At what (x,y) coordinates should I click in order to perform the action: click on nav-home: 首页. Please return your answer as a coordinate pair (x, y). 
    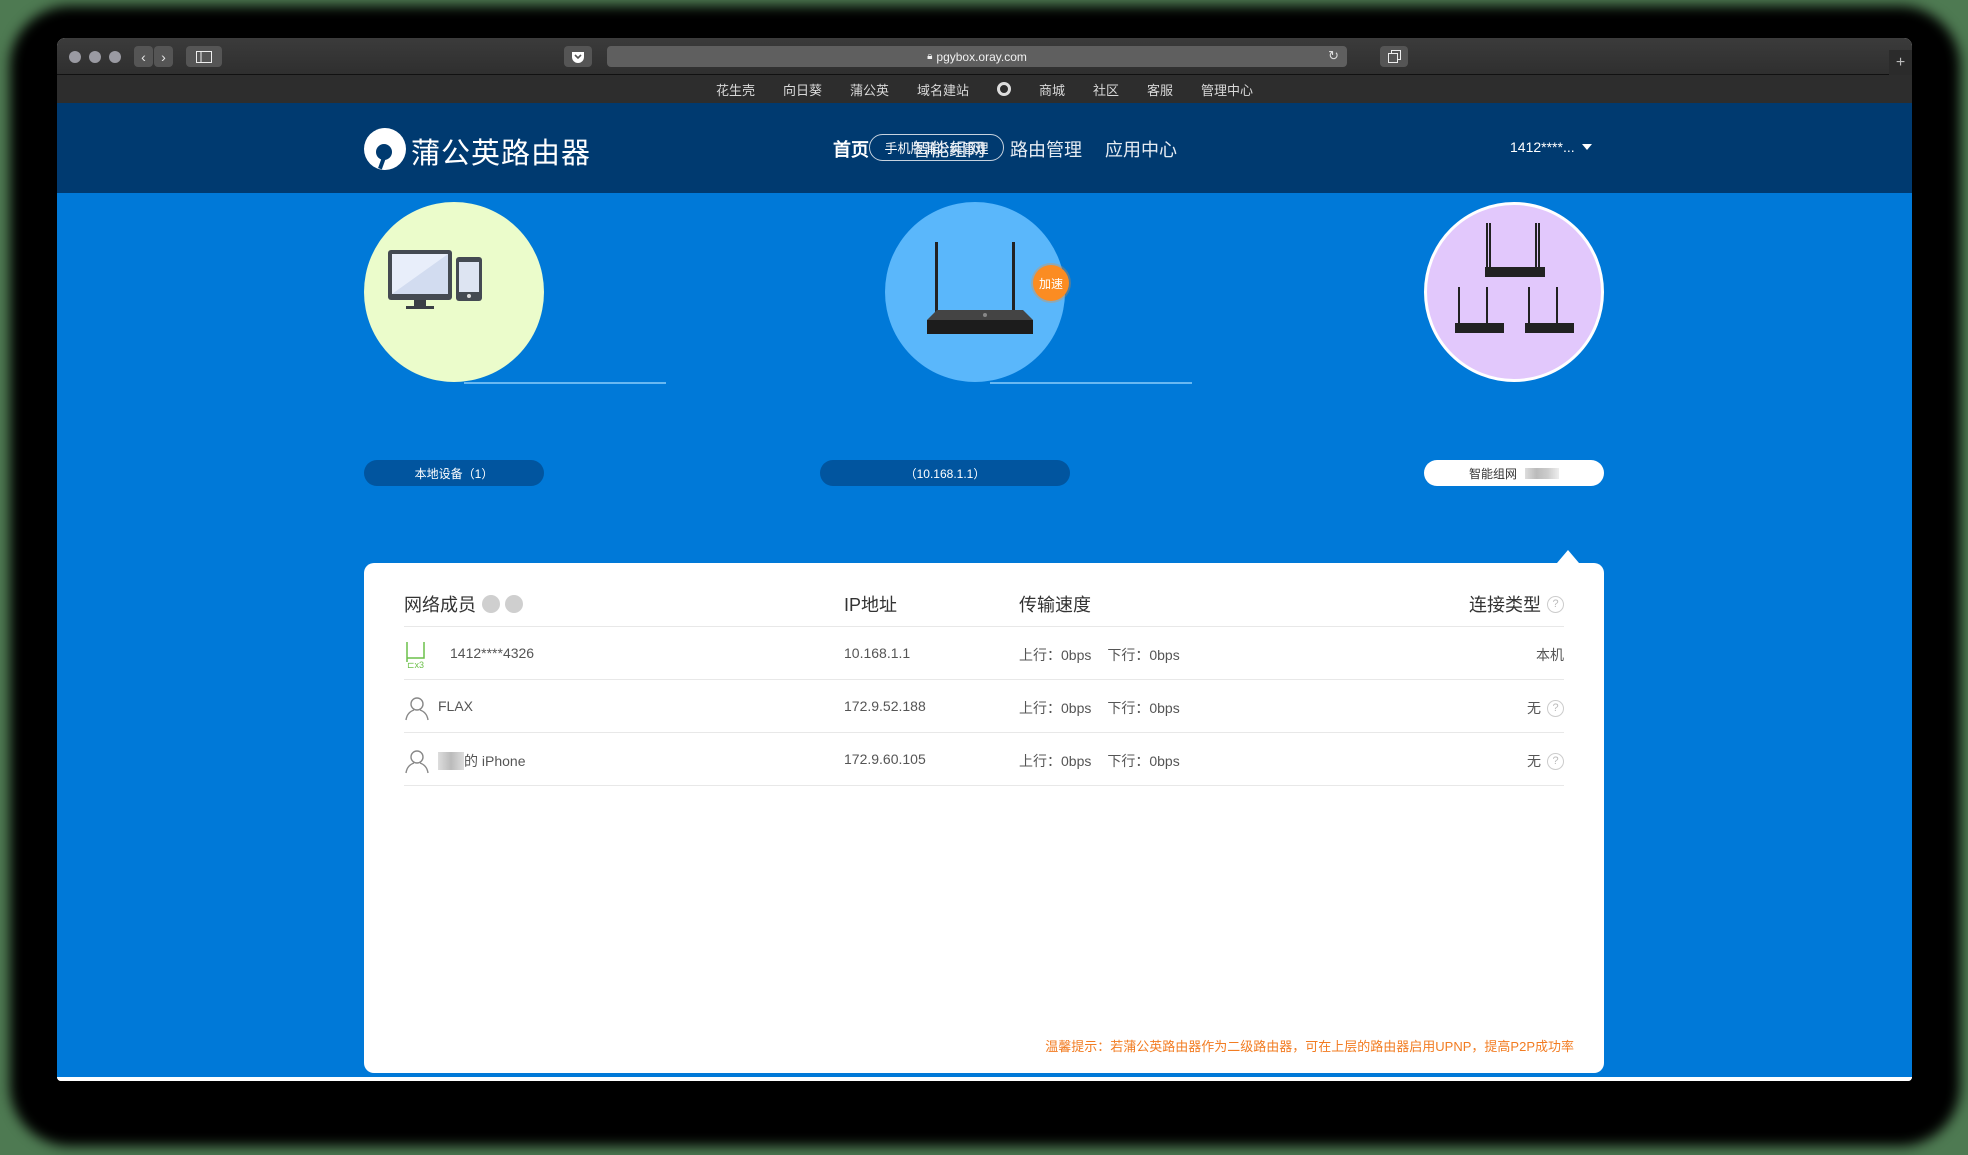
    Looking at the image, I should click on (851, 149).